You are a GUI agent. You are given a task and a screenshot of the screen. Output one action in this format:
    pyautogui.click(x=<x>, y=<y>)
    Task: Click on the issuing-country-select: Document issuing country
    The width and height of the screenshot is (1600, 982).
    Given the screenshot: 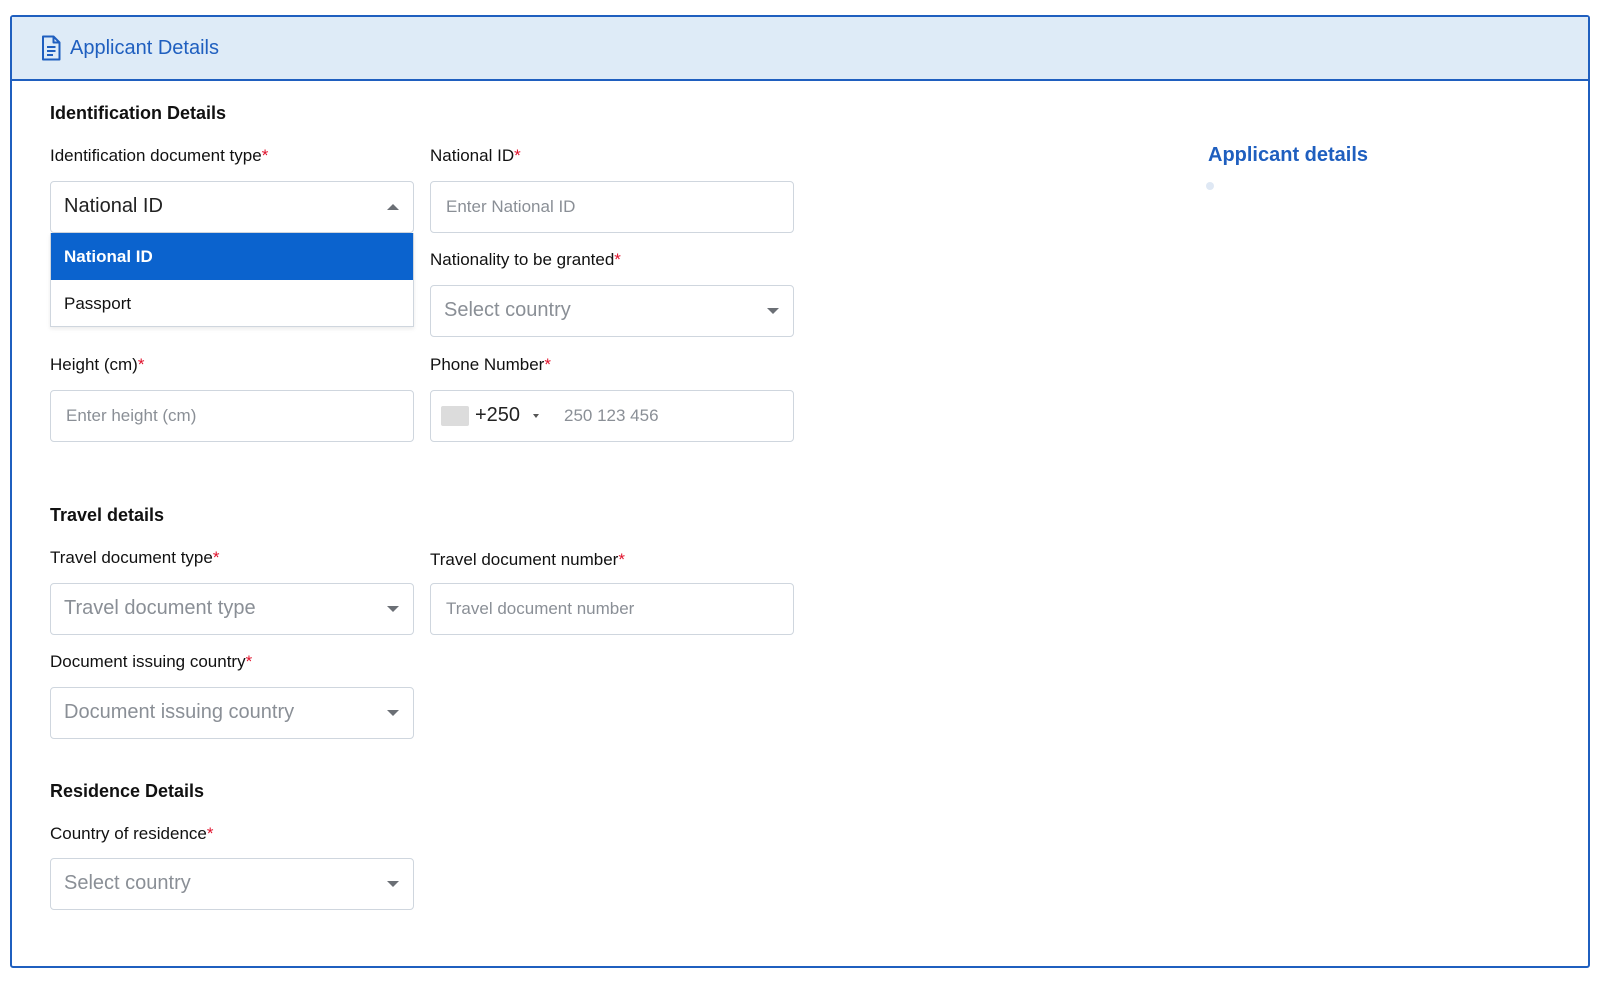 What is the action you would take?
    pyautogui.click(x=232, y=713)
    